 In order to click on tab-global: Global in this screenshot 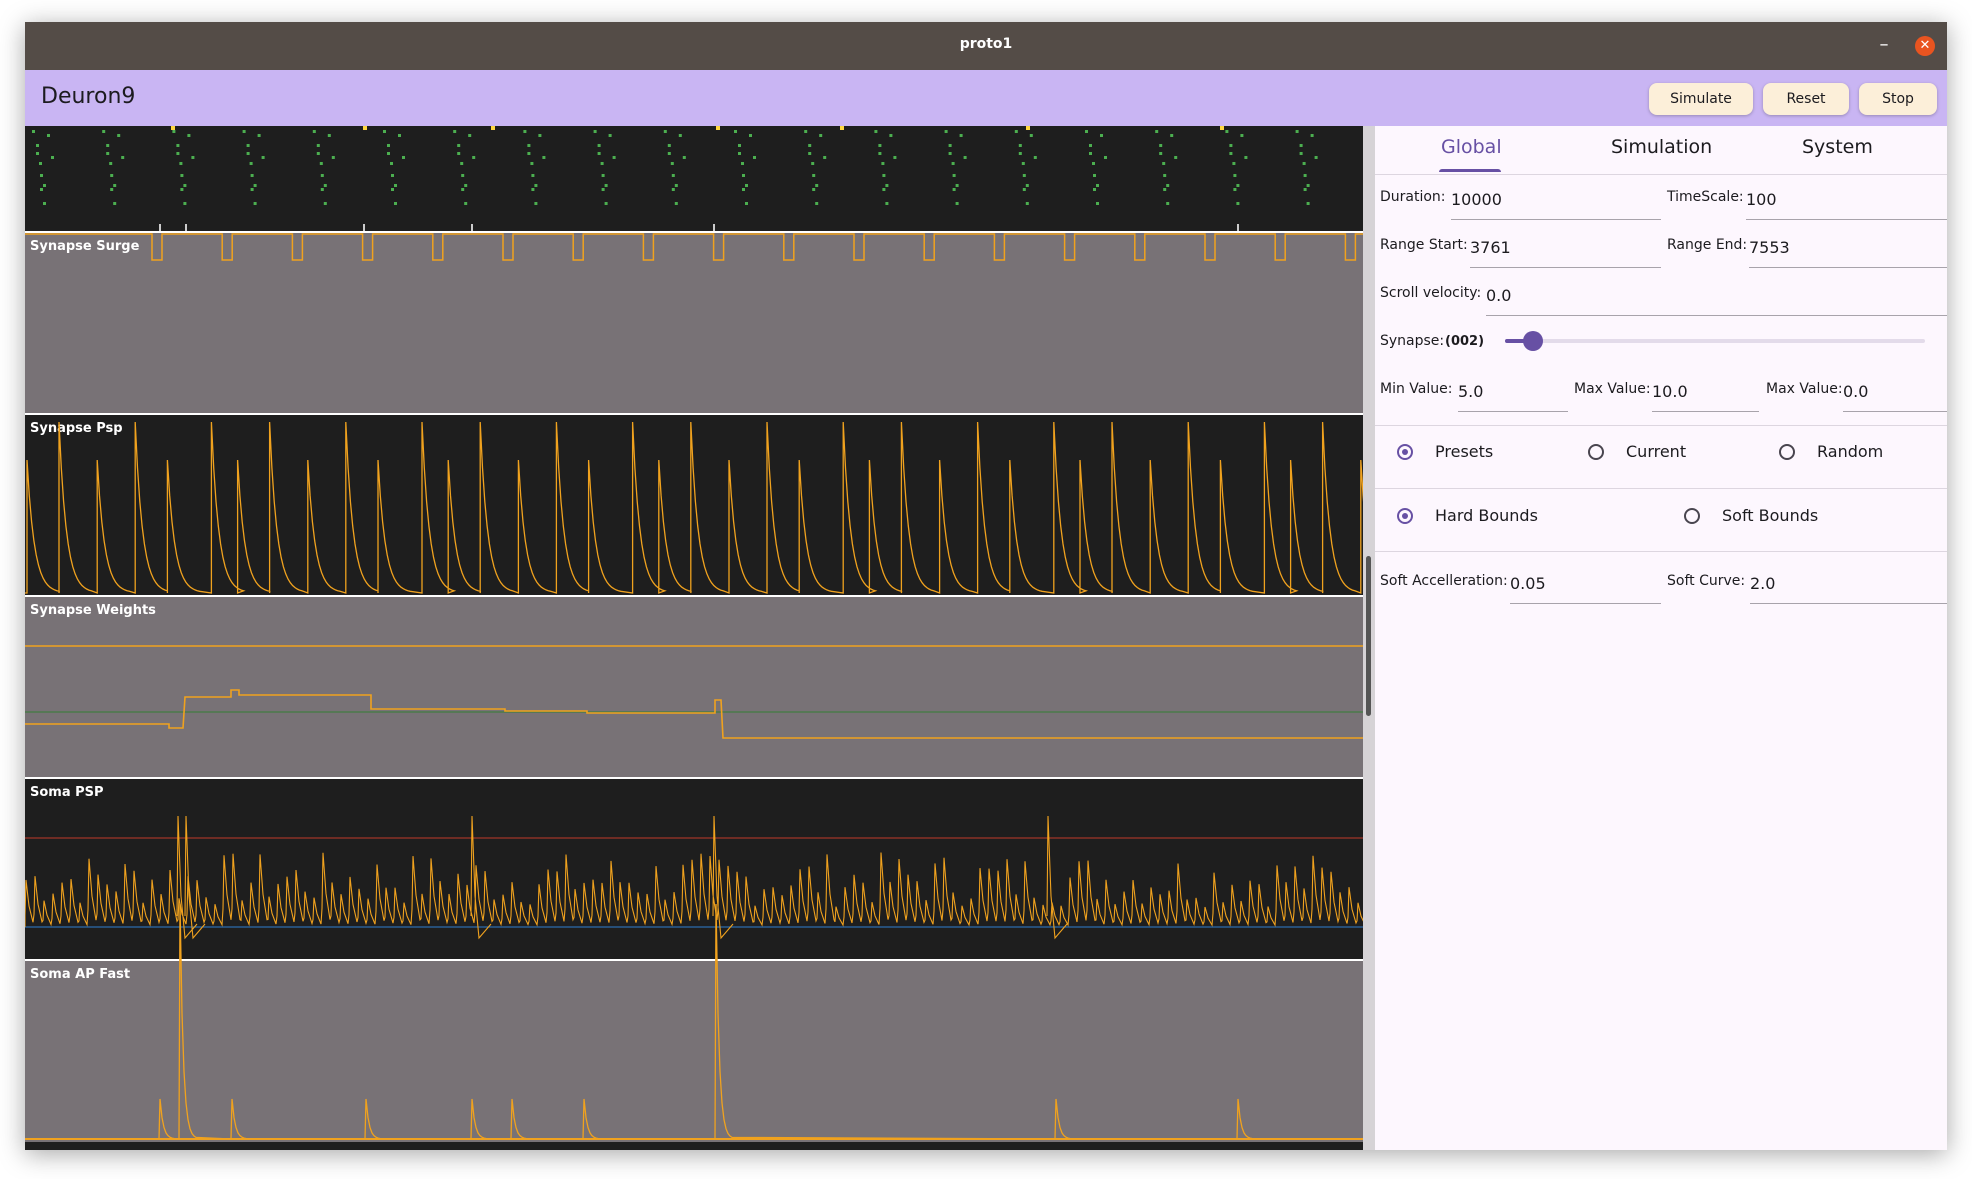, I will do `click(1471, 147)`.